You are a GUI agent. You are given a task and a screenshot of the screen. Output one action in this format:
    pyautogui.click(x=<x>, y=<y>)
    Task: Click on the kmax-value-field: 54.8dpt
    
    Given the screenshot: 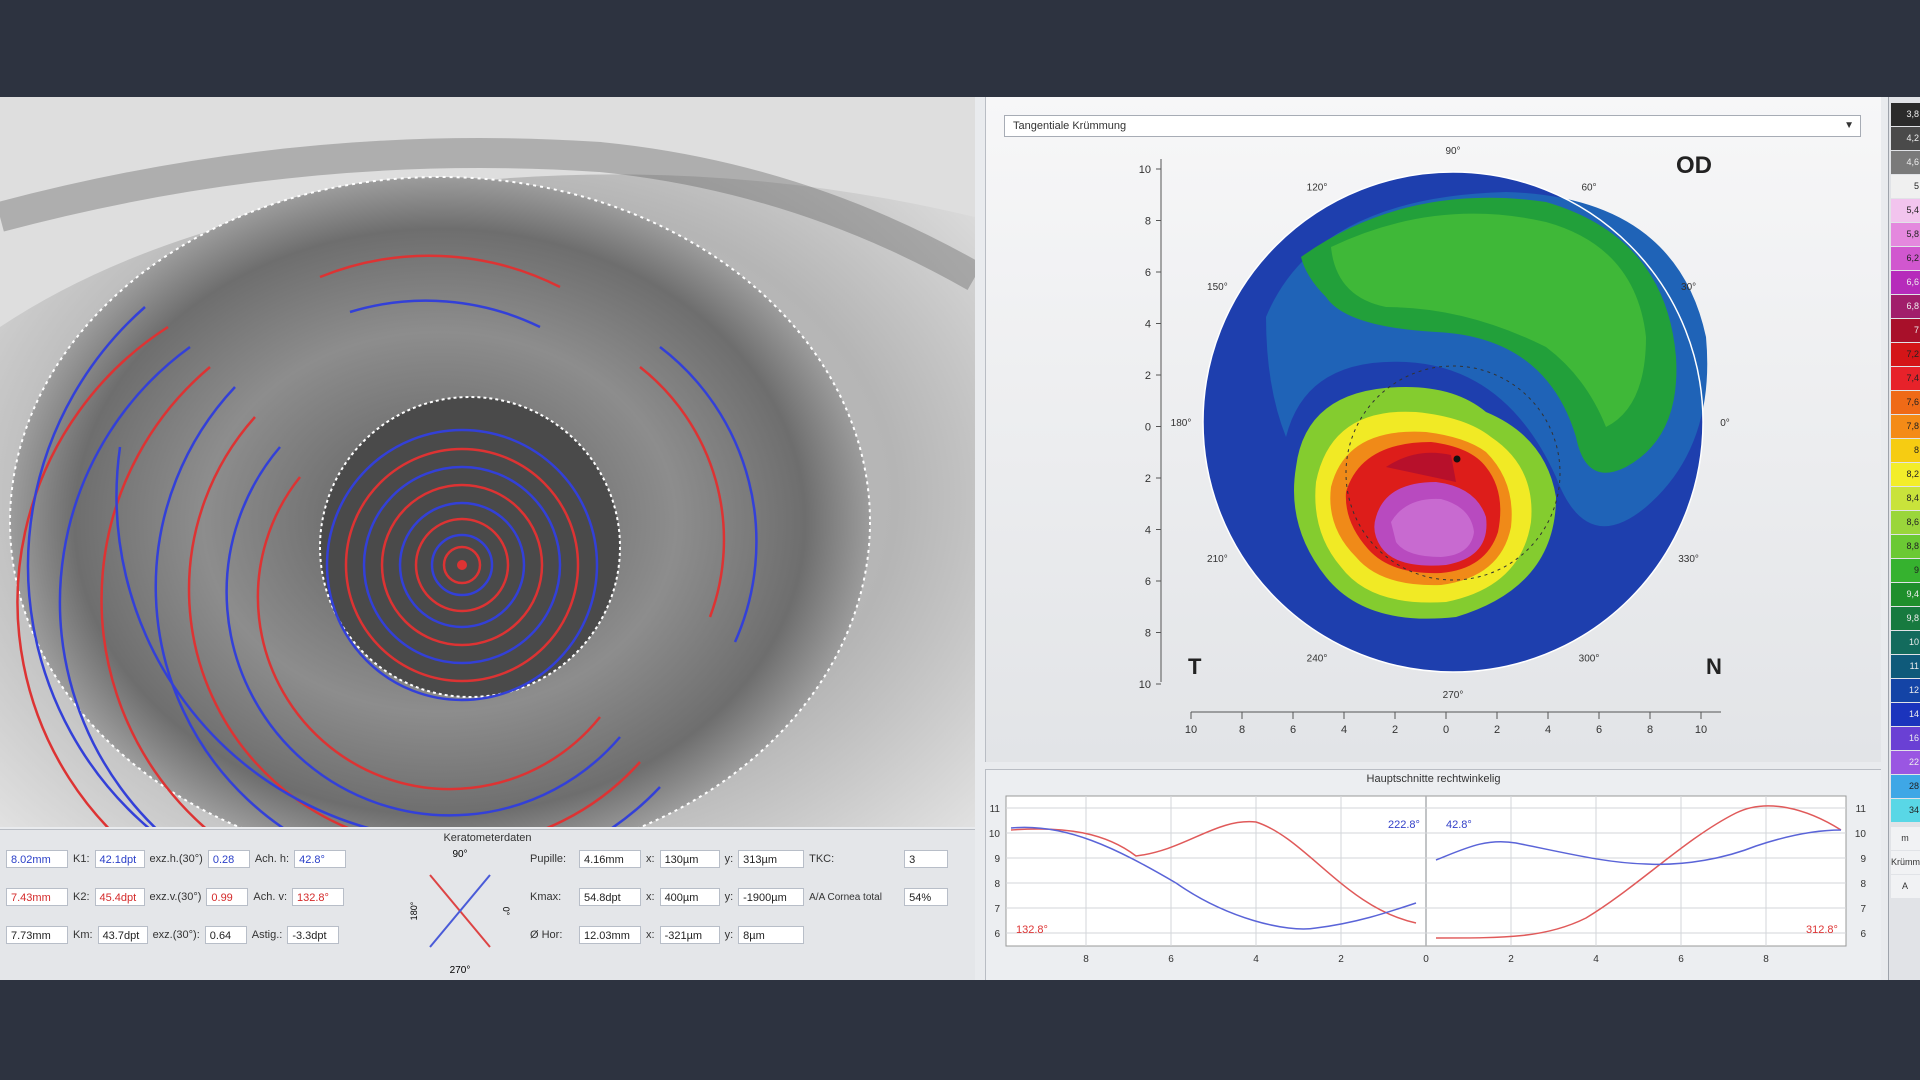 What is the action you would take?
    pyautogui.click(x=610, y=897)
    